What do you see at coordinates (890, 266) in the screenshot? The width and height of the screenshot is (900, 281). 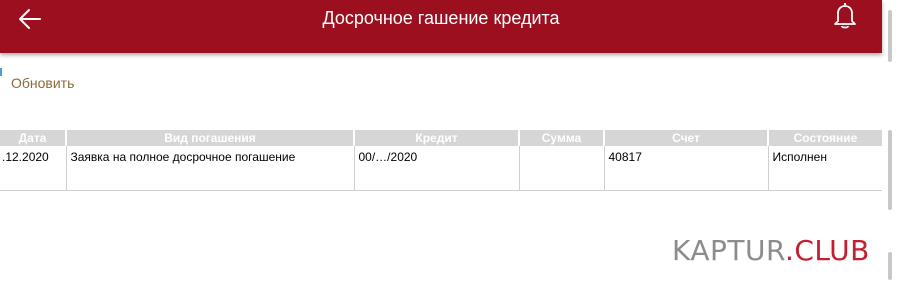 I see `scrollbar-thumb-bottom` at bounding box center [890, 266].